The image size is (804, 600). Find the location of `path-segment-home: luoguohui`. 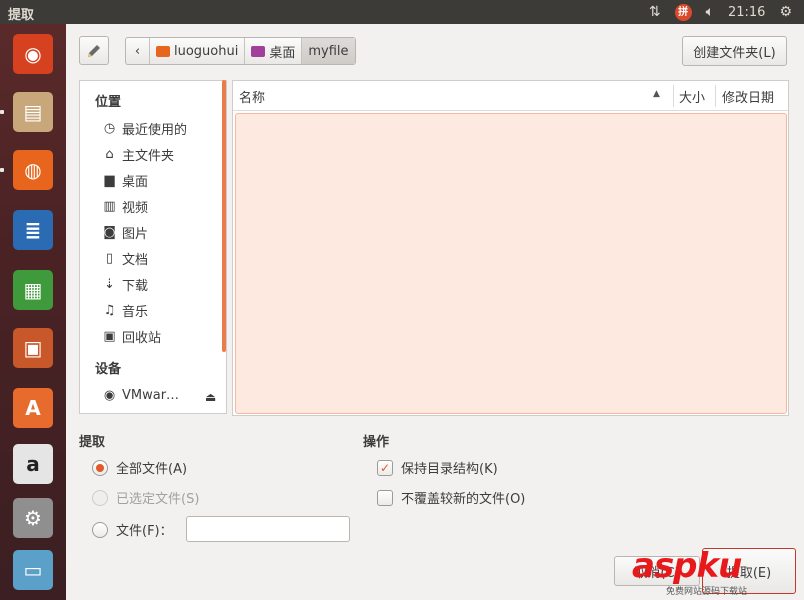

path-segment-home: luoguohui is located at coordinates (198, 51).